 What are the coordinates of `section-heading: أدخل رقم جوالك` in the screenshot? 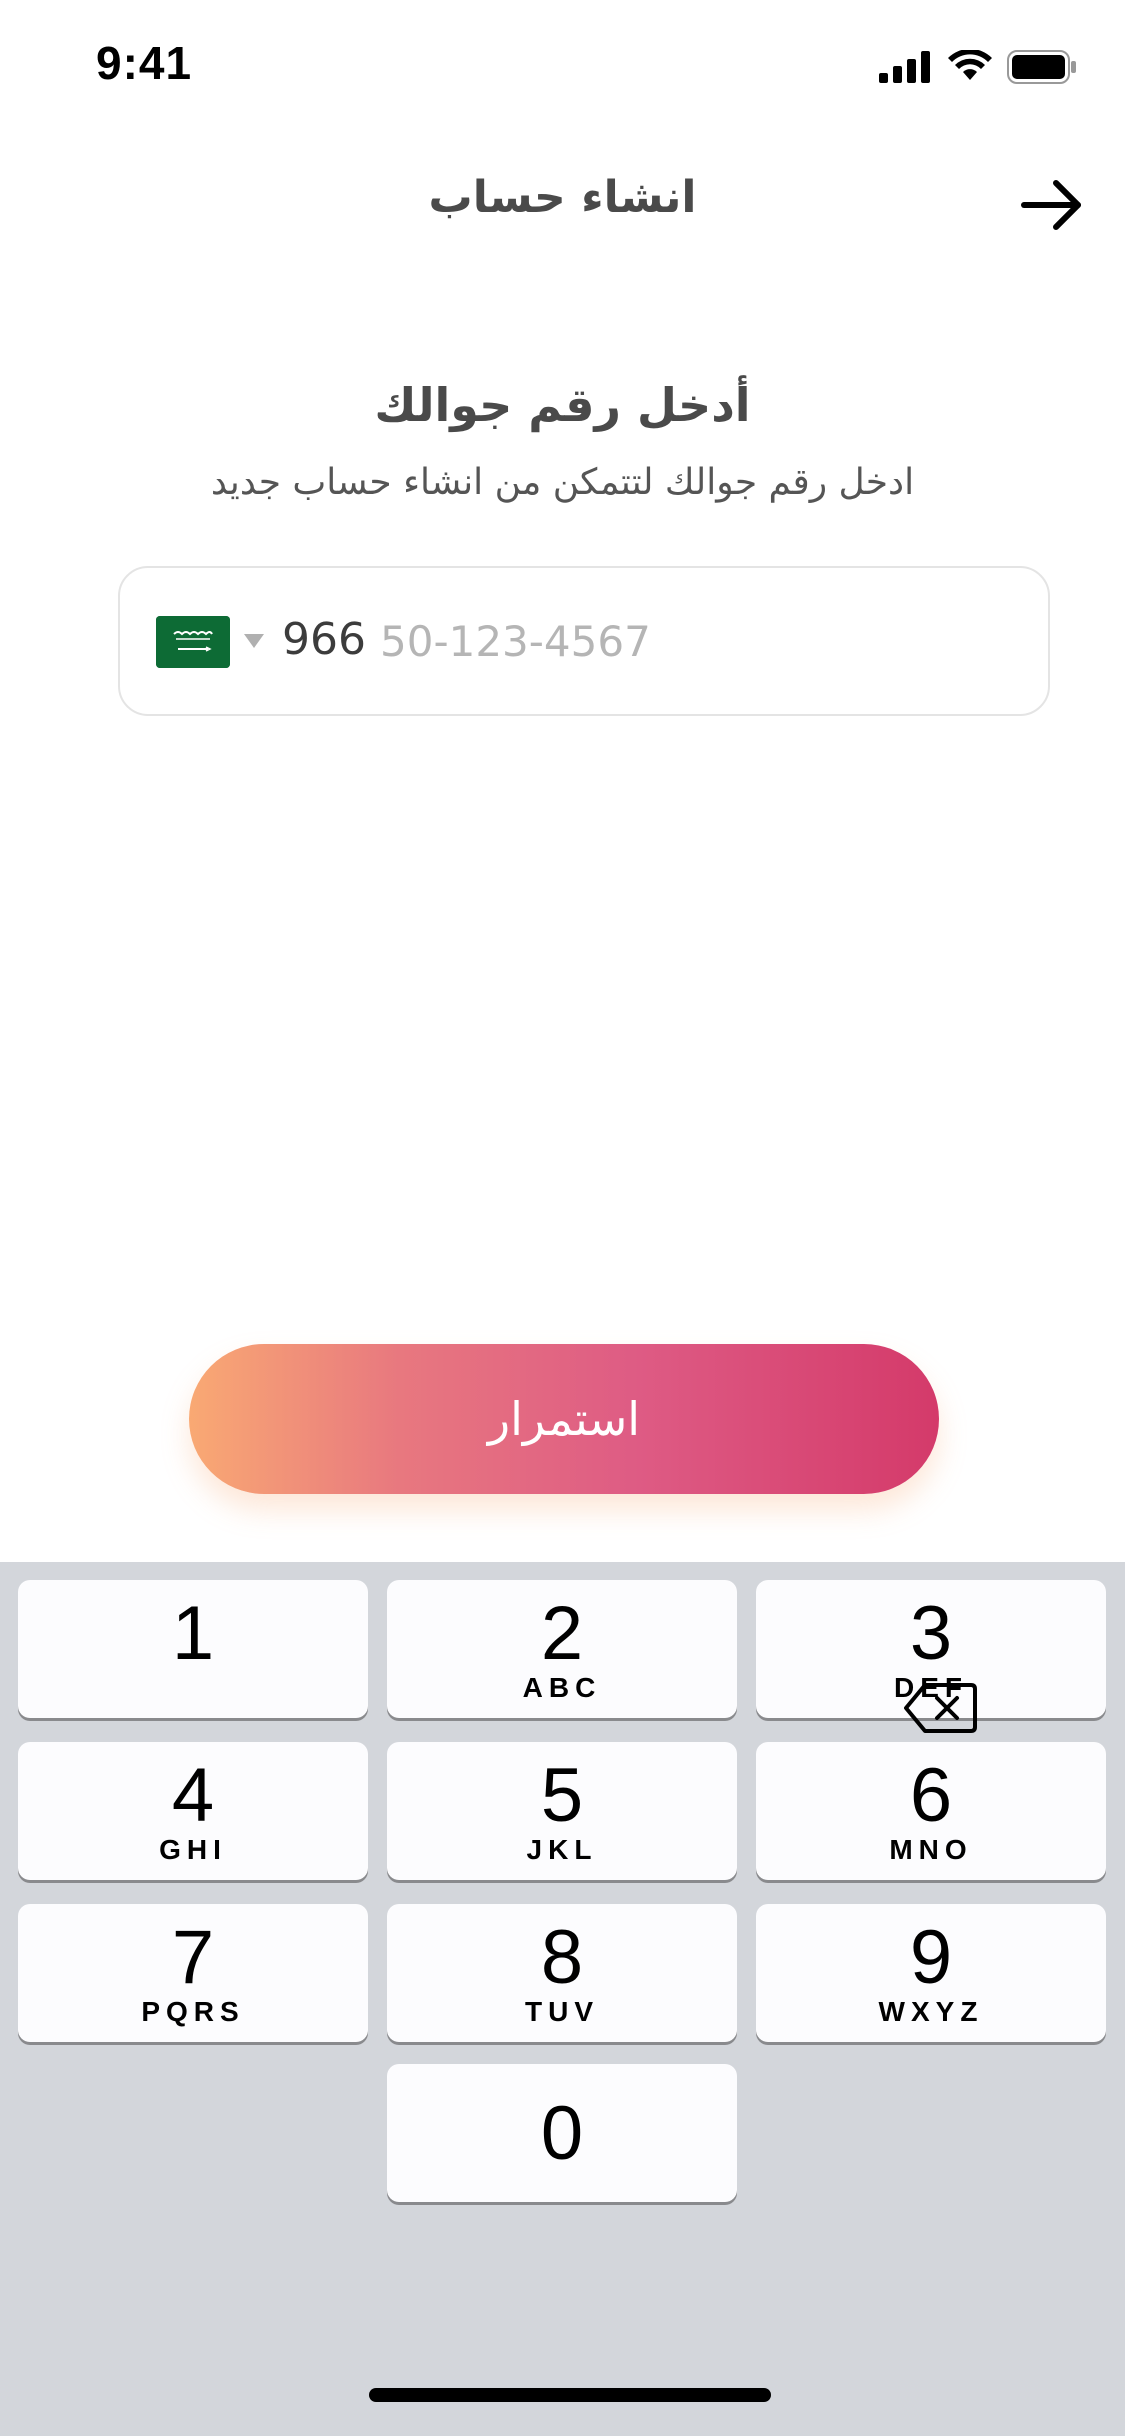 It's located at (562, 405).